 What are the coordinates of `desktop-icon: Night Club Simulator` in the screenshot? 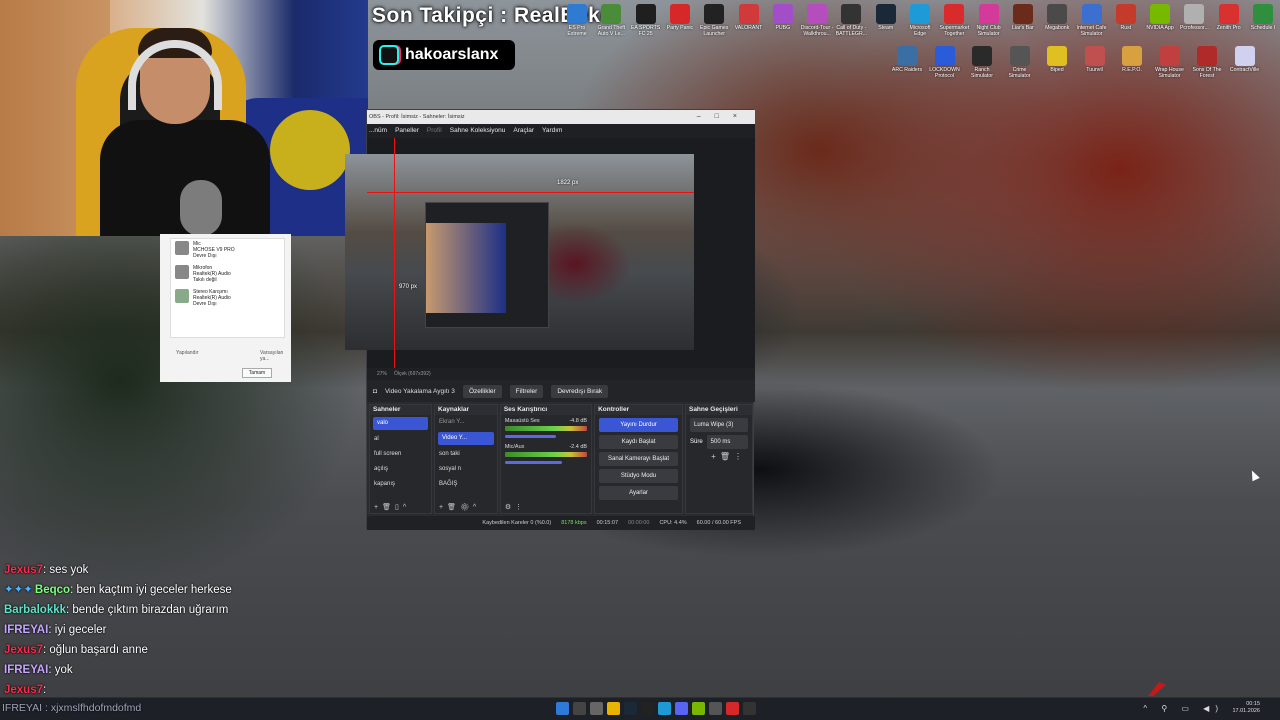 It's located at (989, 19).